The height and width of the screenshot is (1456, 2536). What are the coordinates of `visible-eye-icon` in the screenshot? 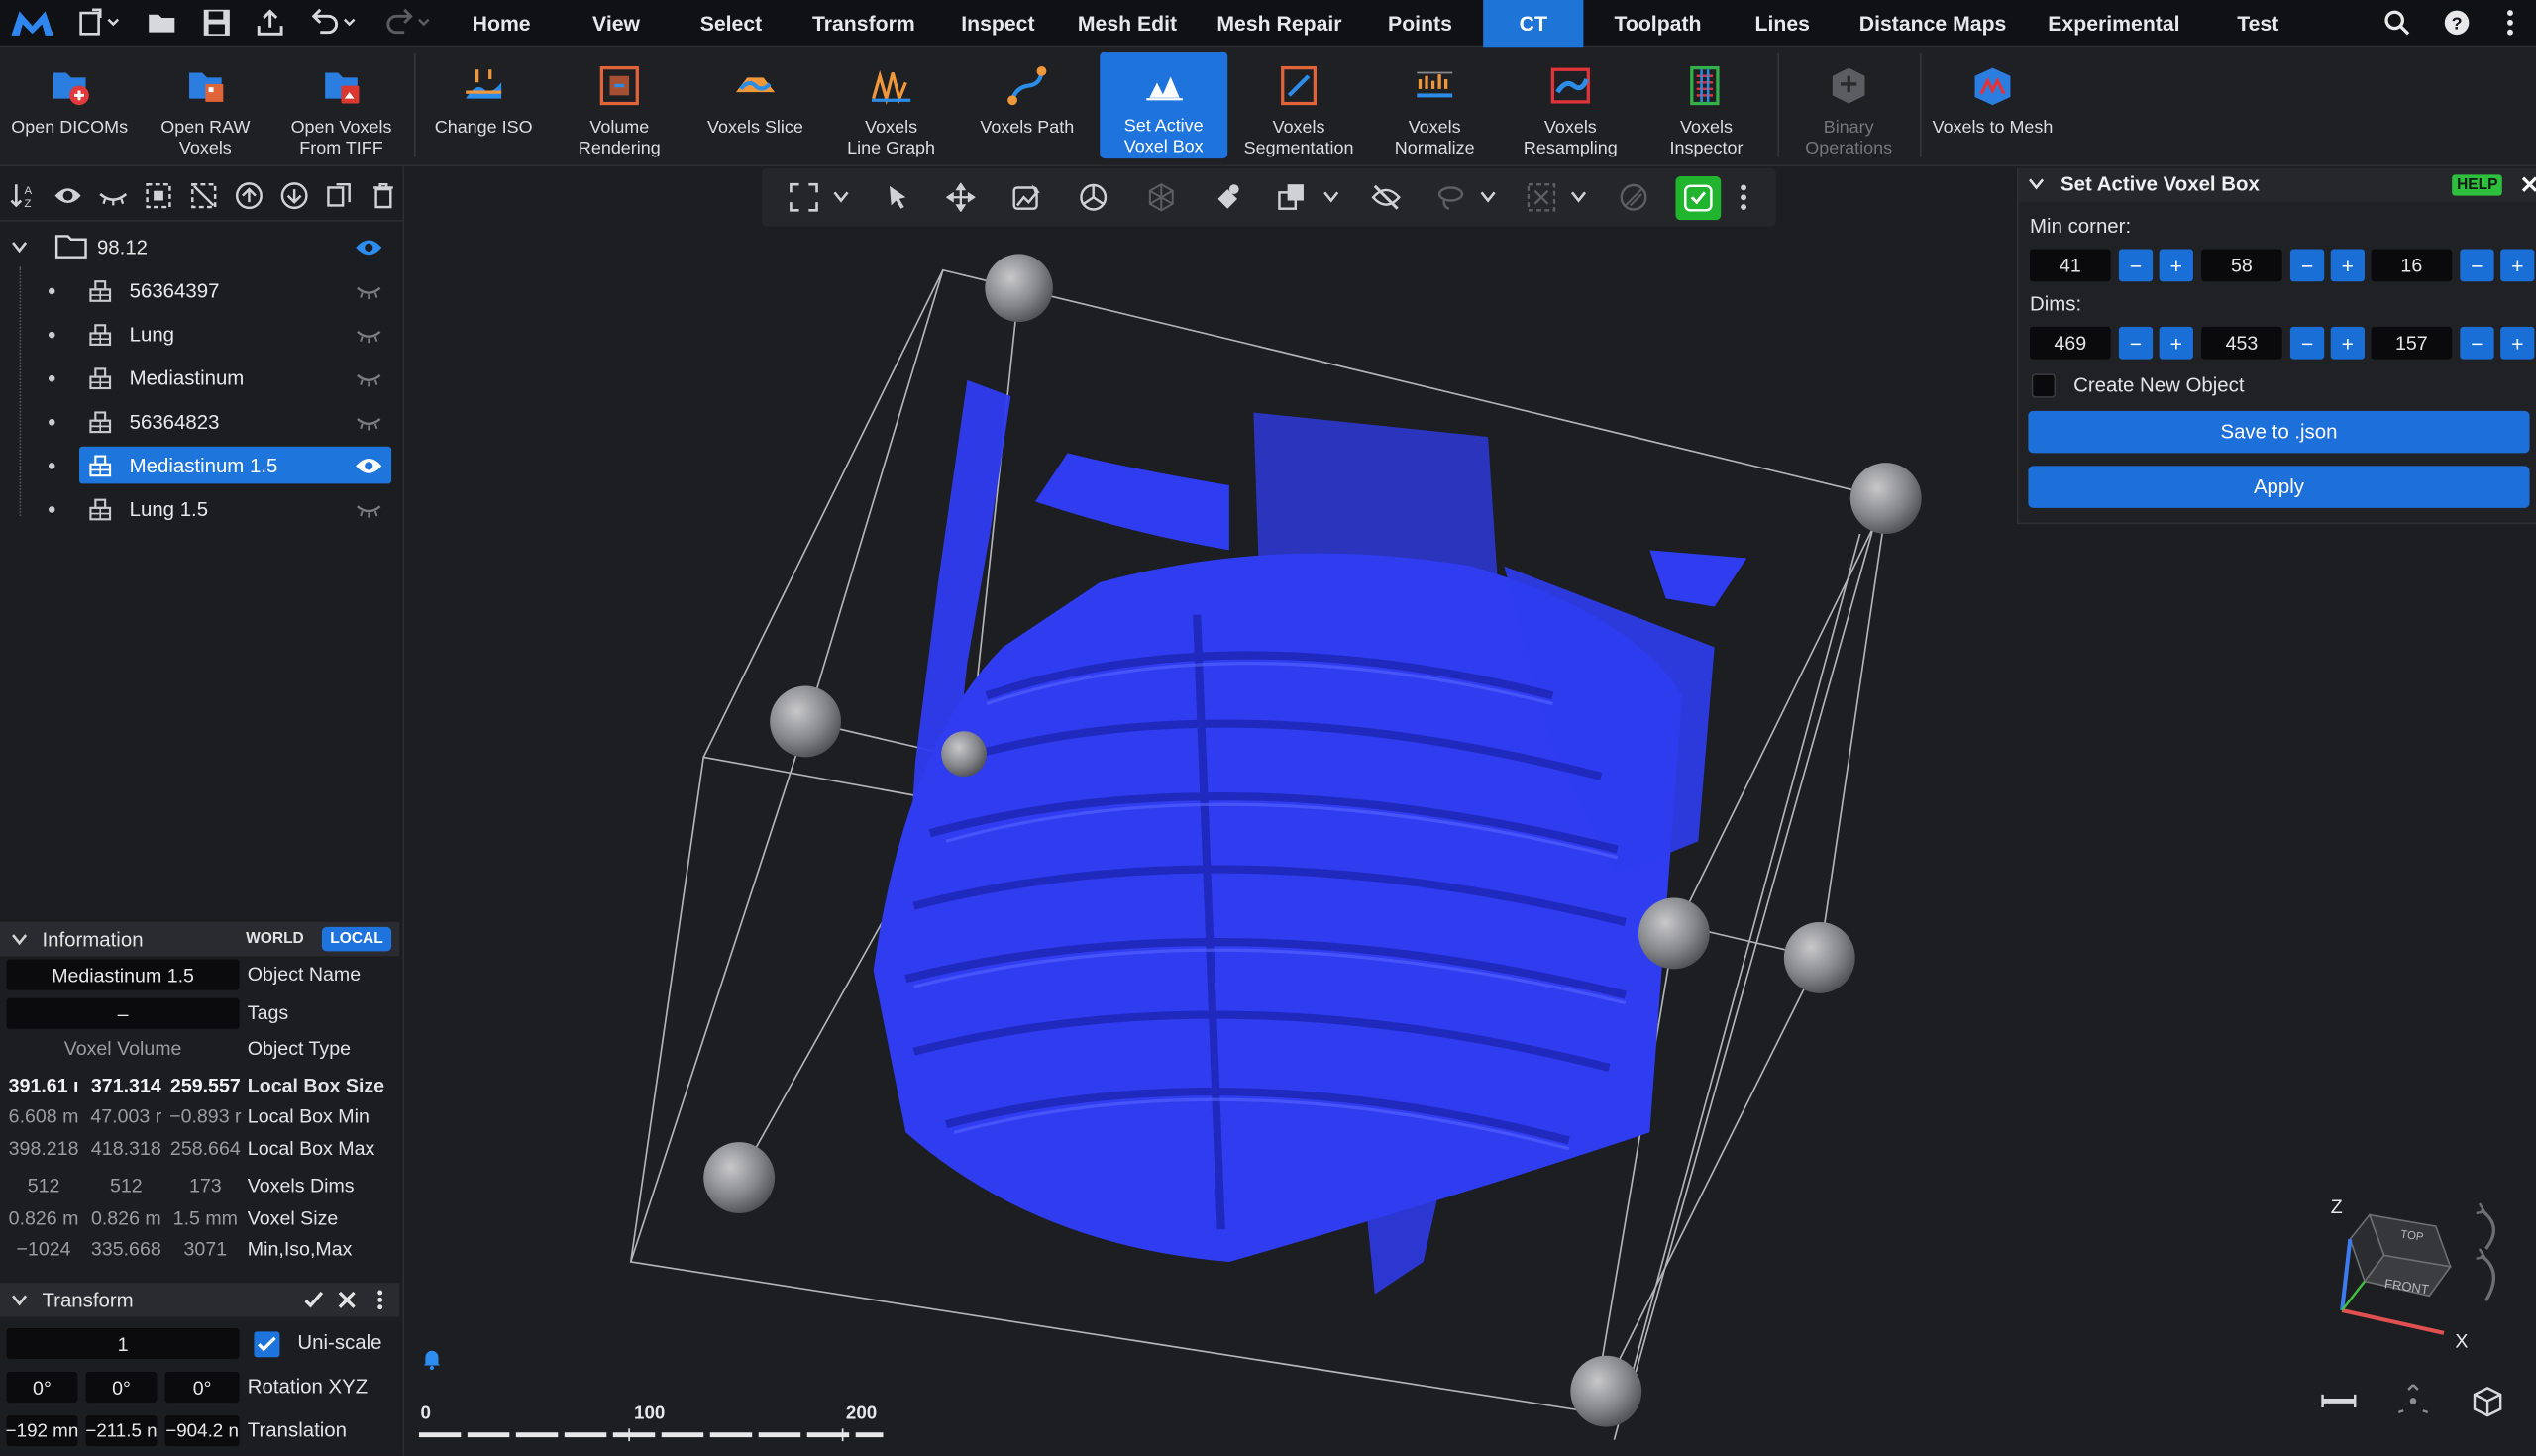 It's located at (369, 248).